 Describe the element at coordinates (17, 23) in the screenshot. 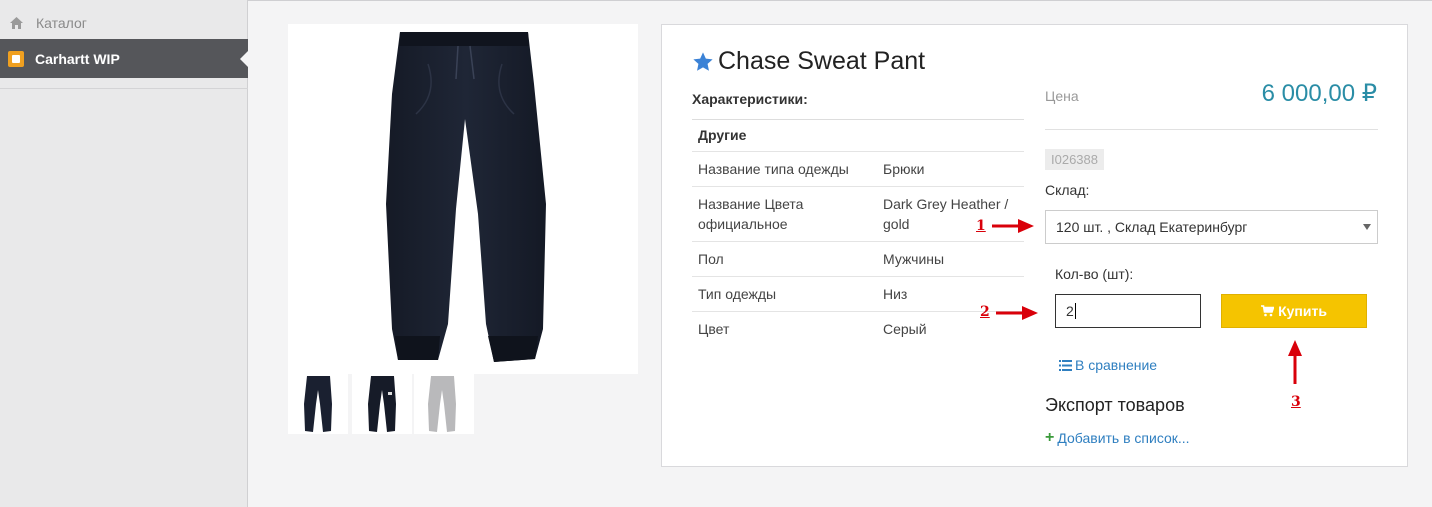

I see `home-icon` at that location.